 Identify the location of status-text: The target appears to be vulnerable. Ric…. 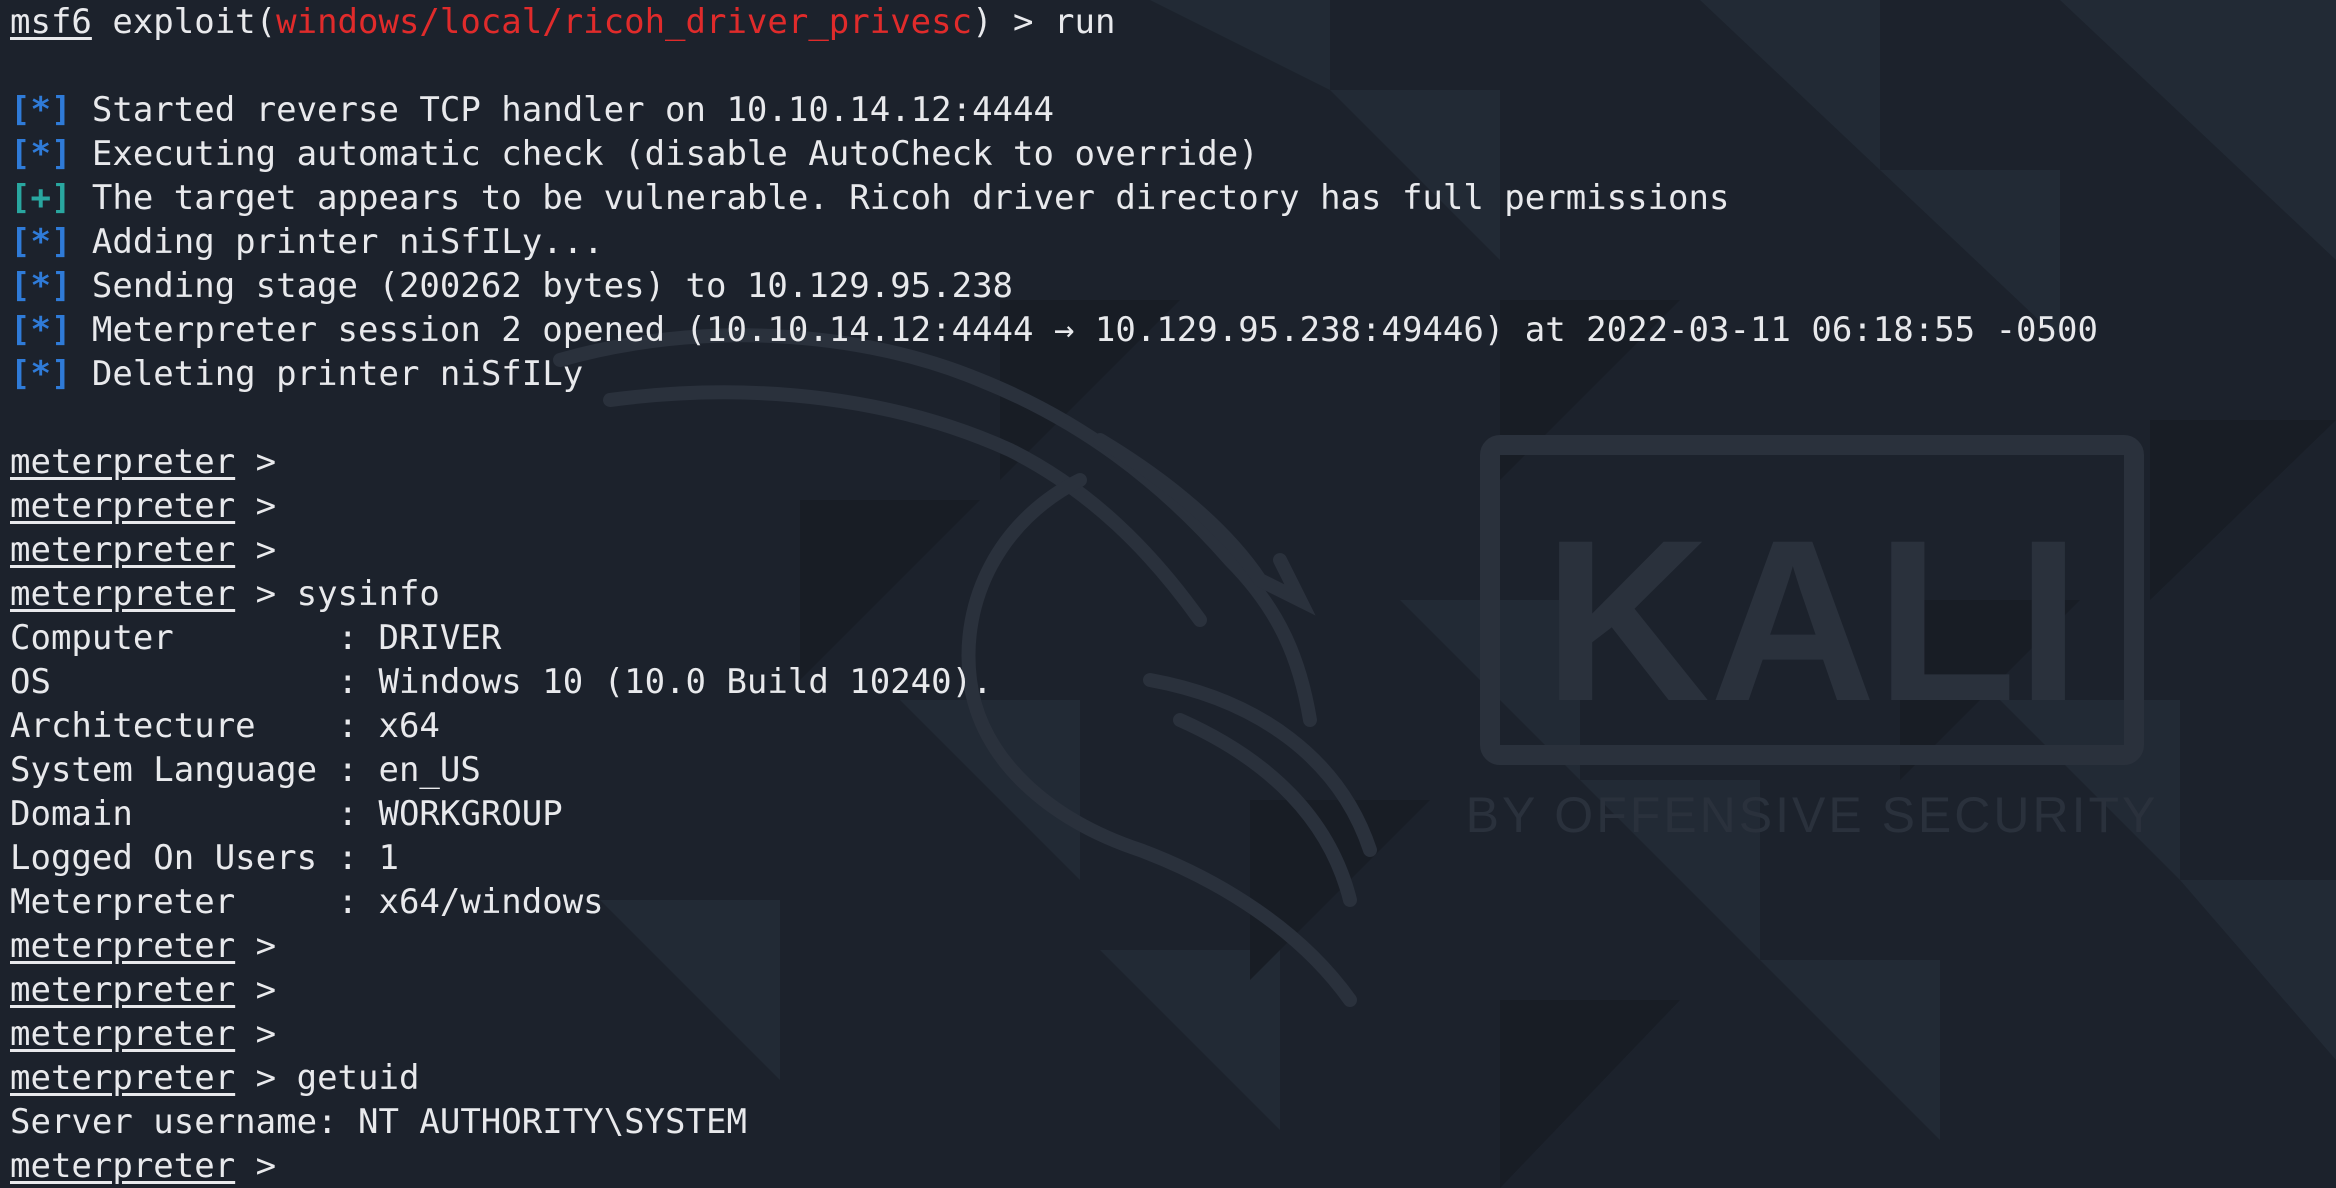
(900, 198).